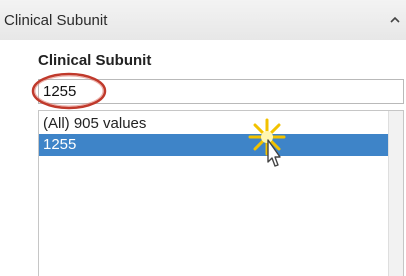 Image resolution: width=406 pixels, height=276 pixels. What do you see at coordinates (203, 20) in the screenshot?
I see `panel-header: Clinical Subunit` at bounding box center [203, 20].